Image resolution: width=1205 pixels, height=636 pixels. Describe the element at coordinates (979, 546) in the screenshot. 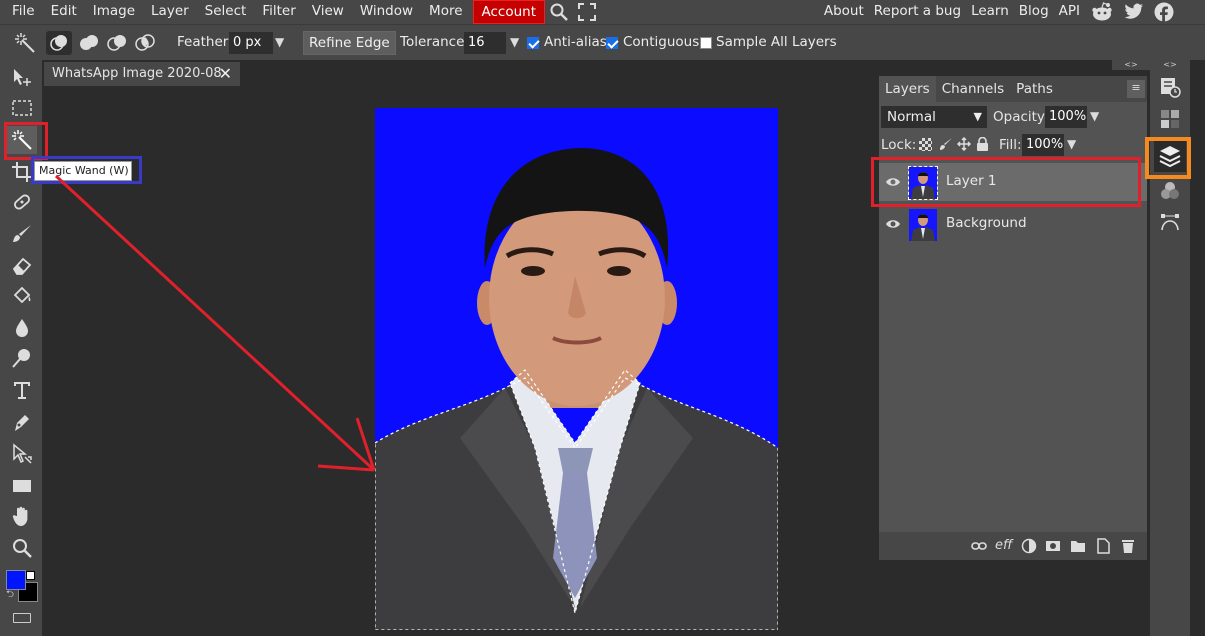

I see `link-icon` at that location.